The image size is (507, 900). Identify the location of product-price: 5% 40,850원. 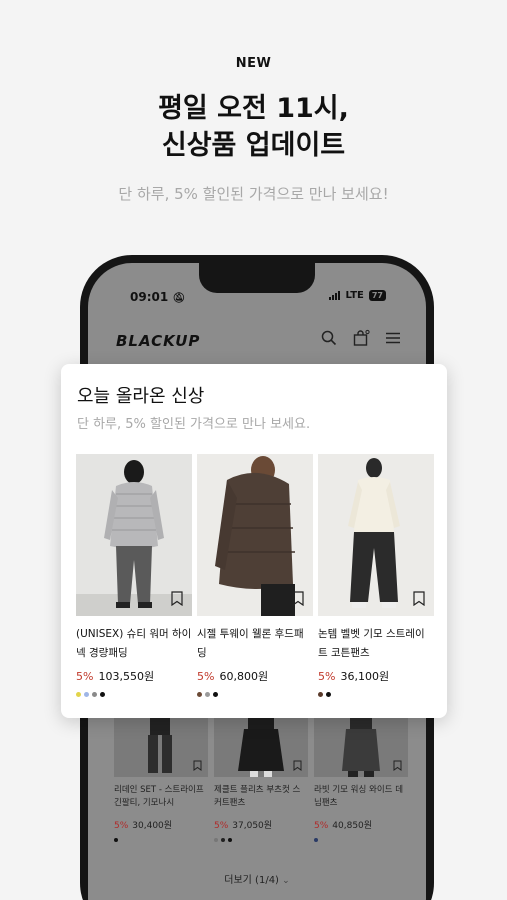
(361, 824).